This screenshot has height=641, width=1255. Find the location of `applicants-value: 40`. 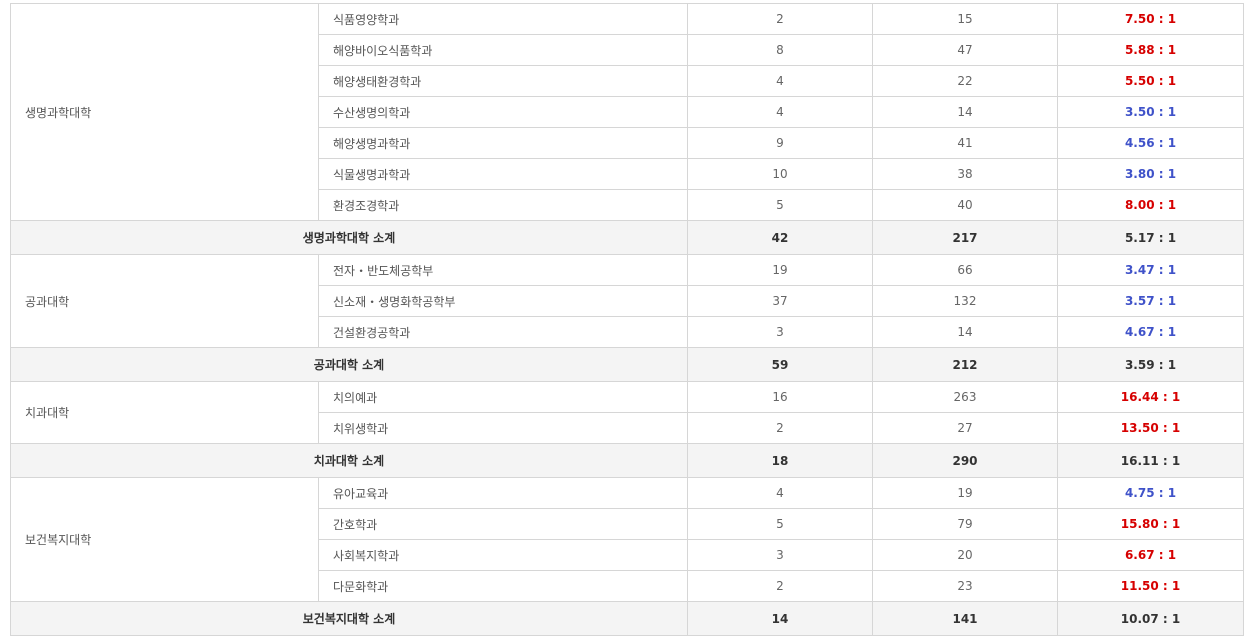

applicants-value: 40 is located at coordinates (965, 205).